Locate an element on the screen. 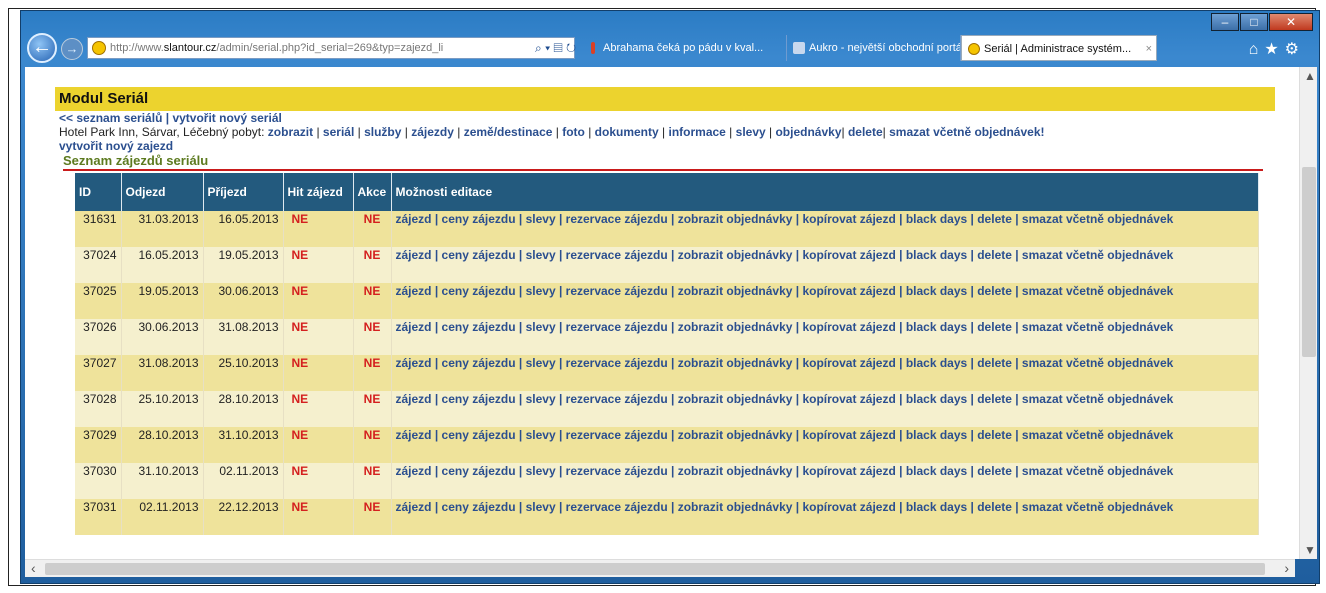  new-trip-link: vytvořit nový zajezd is located at coordinates (116, 146).